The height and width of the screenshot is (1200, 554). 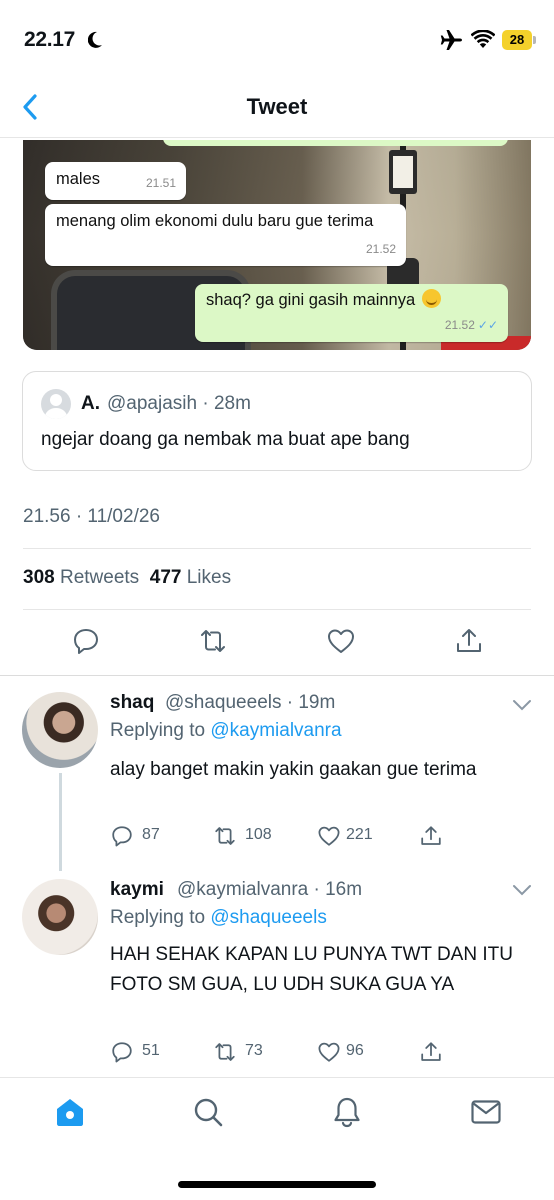 I want to click on likes-label: Likes, so click(x=209, y=577).